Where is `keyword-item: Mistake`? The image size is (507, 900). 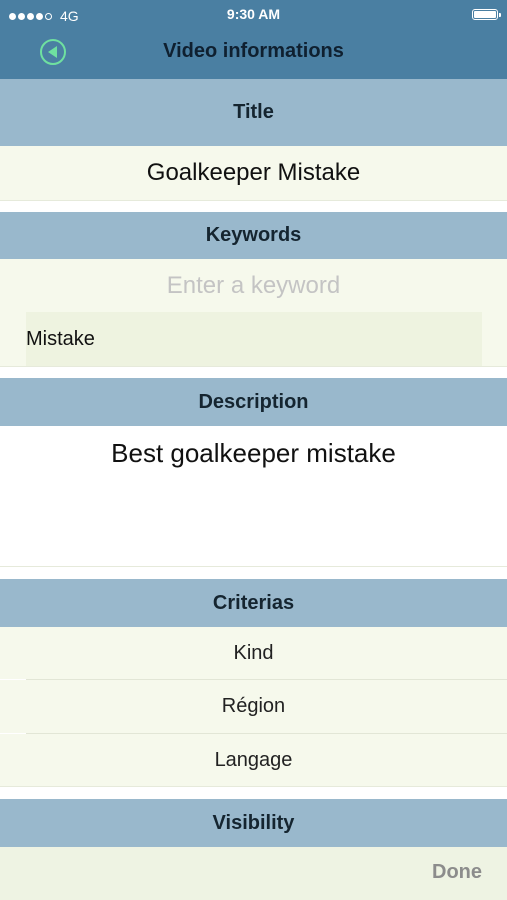 keyword-item: Mistake is located at coordinates (254, 339).